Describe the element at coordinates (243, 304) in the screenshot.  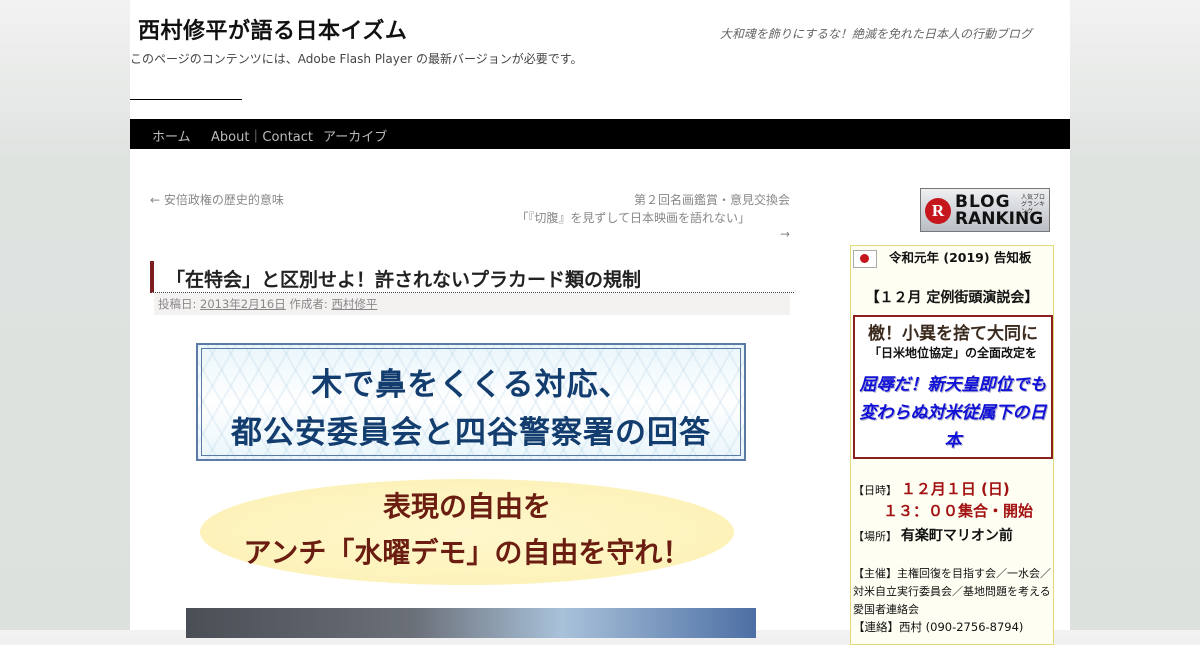
I see `meta-date-link: 2013年2月16日` at that location.